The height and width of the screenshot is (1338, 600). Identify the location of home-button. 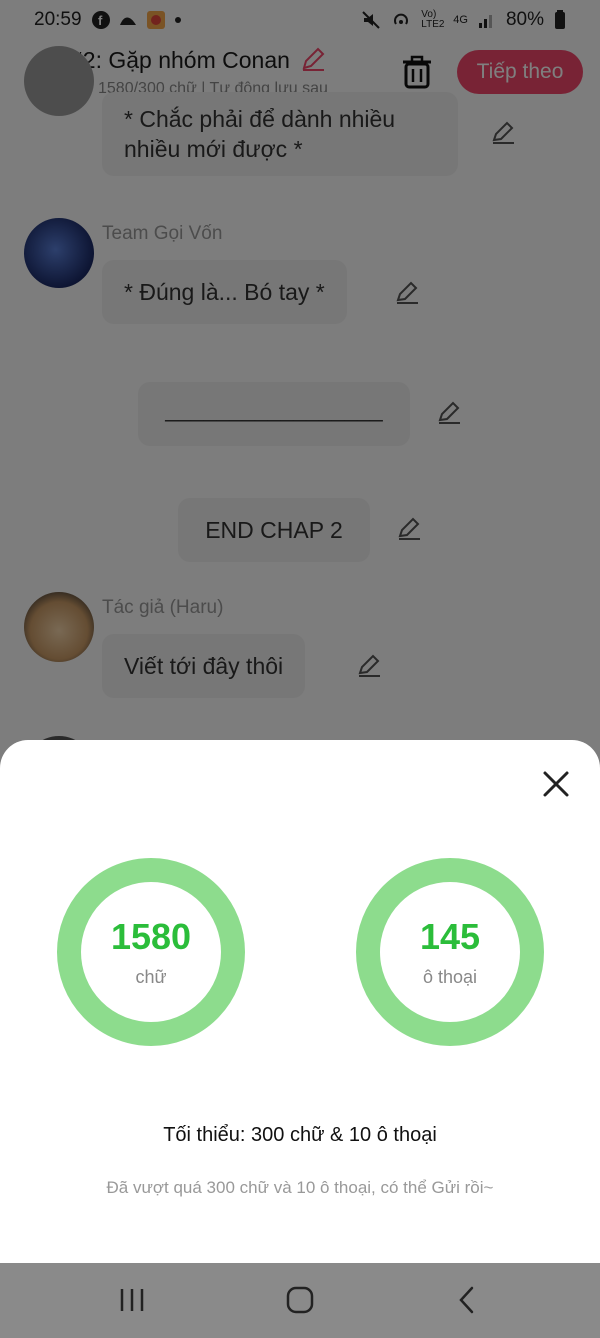
(300, 1300).